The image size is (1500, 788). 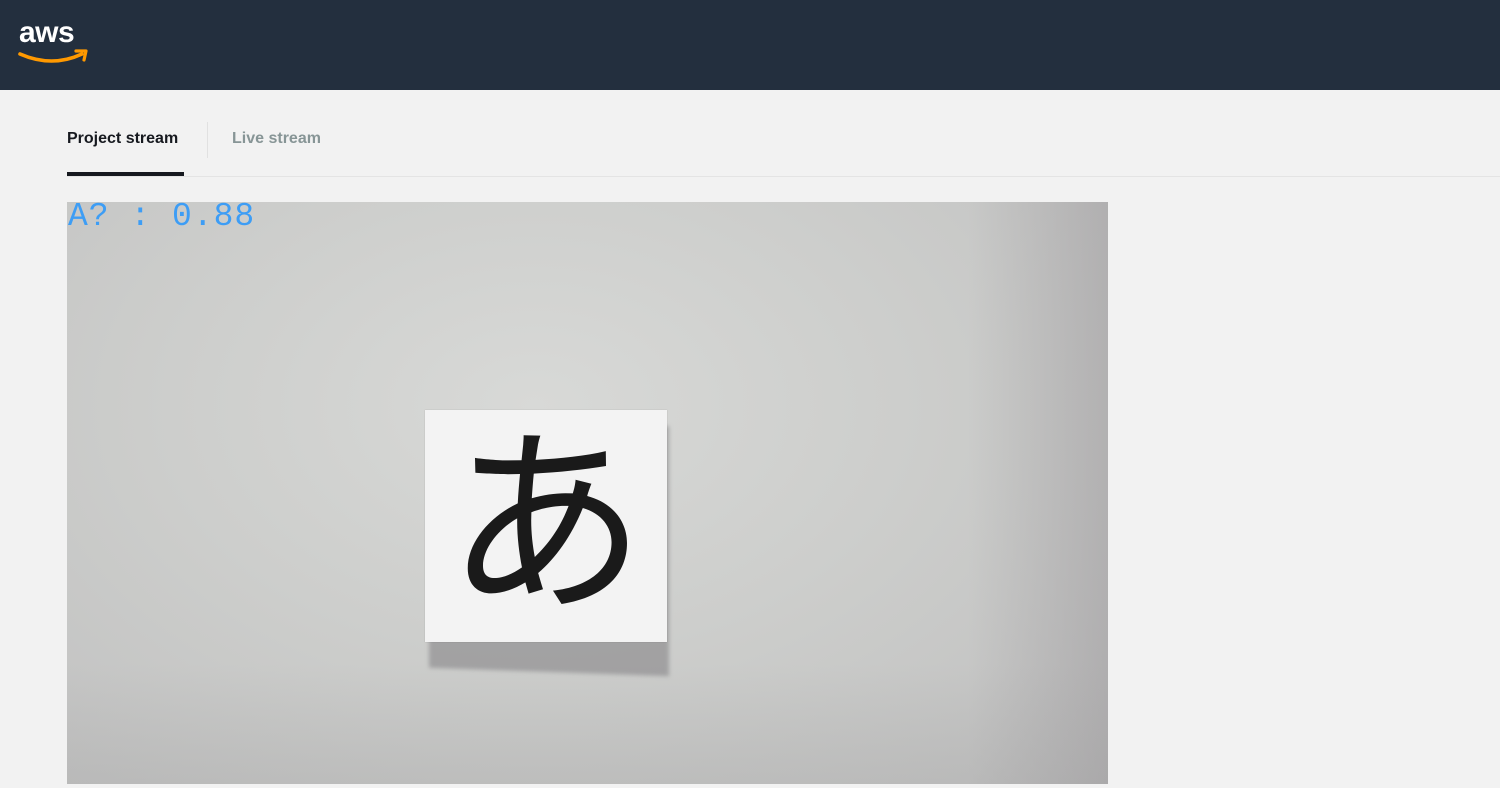 I want to click on aws-smile-icon, so click(x=53, y=56).